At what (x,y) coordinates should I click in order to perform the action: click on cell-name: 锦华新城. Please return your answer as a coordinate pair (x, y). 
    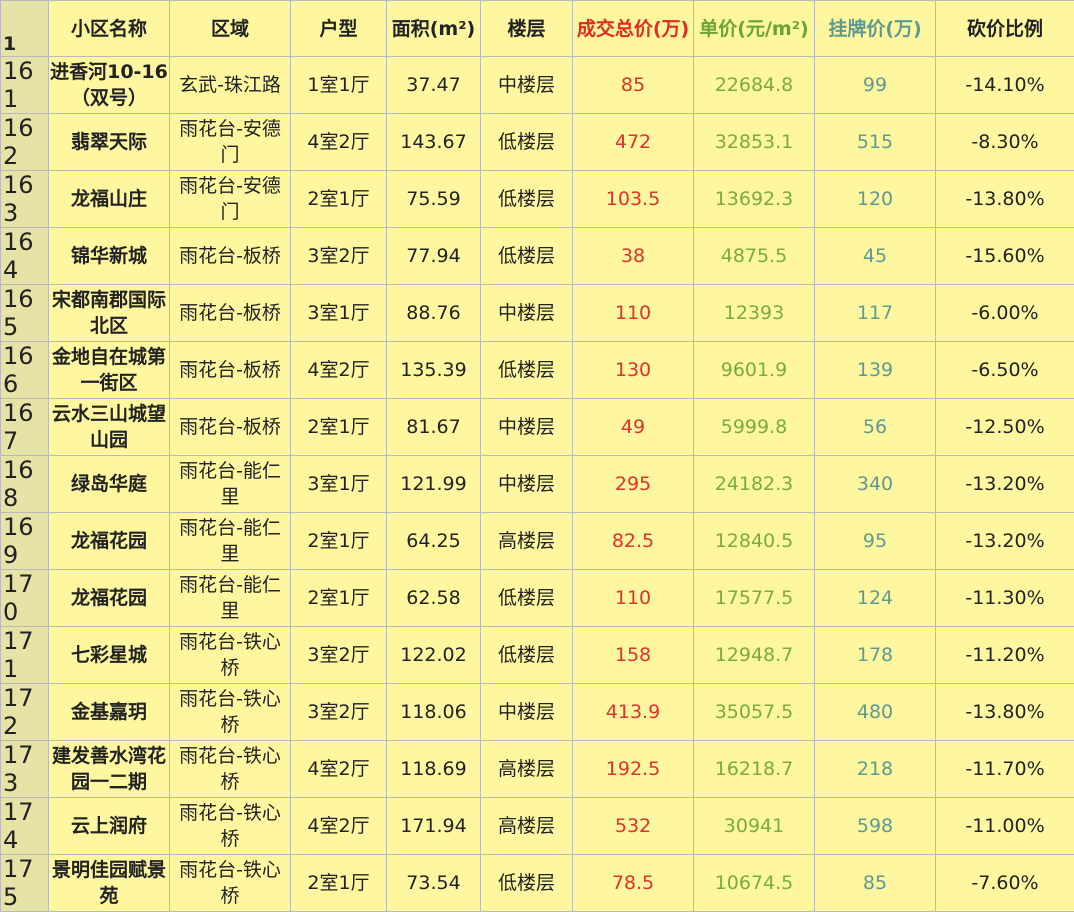
    Looking at the image, I should click on (109, 256).